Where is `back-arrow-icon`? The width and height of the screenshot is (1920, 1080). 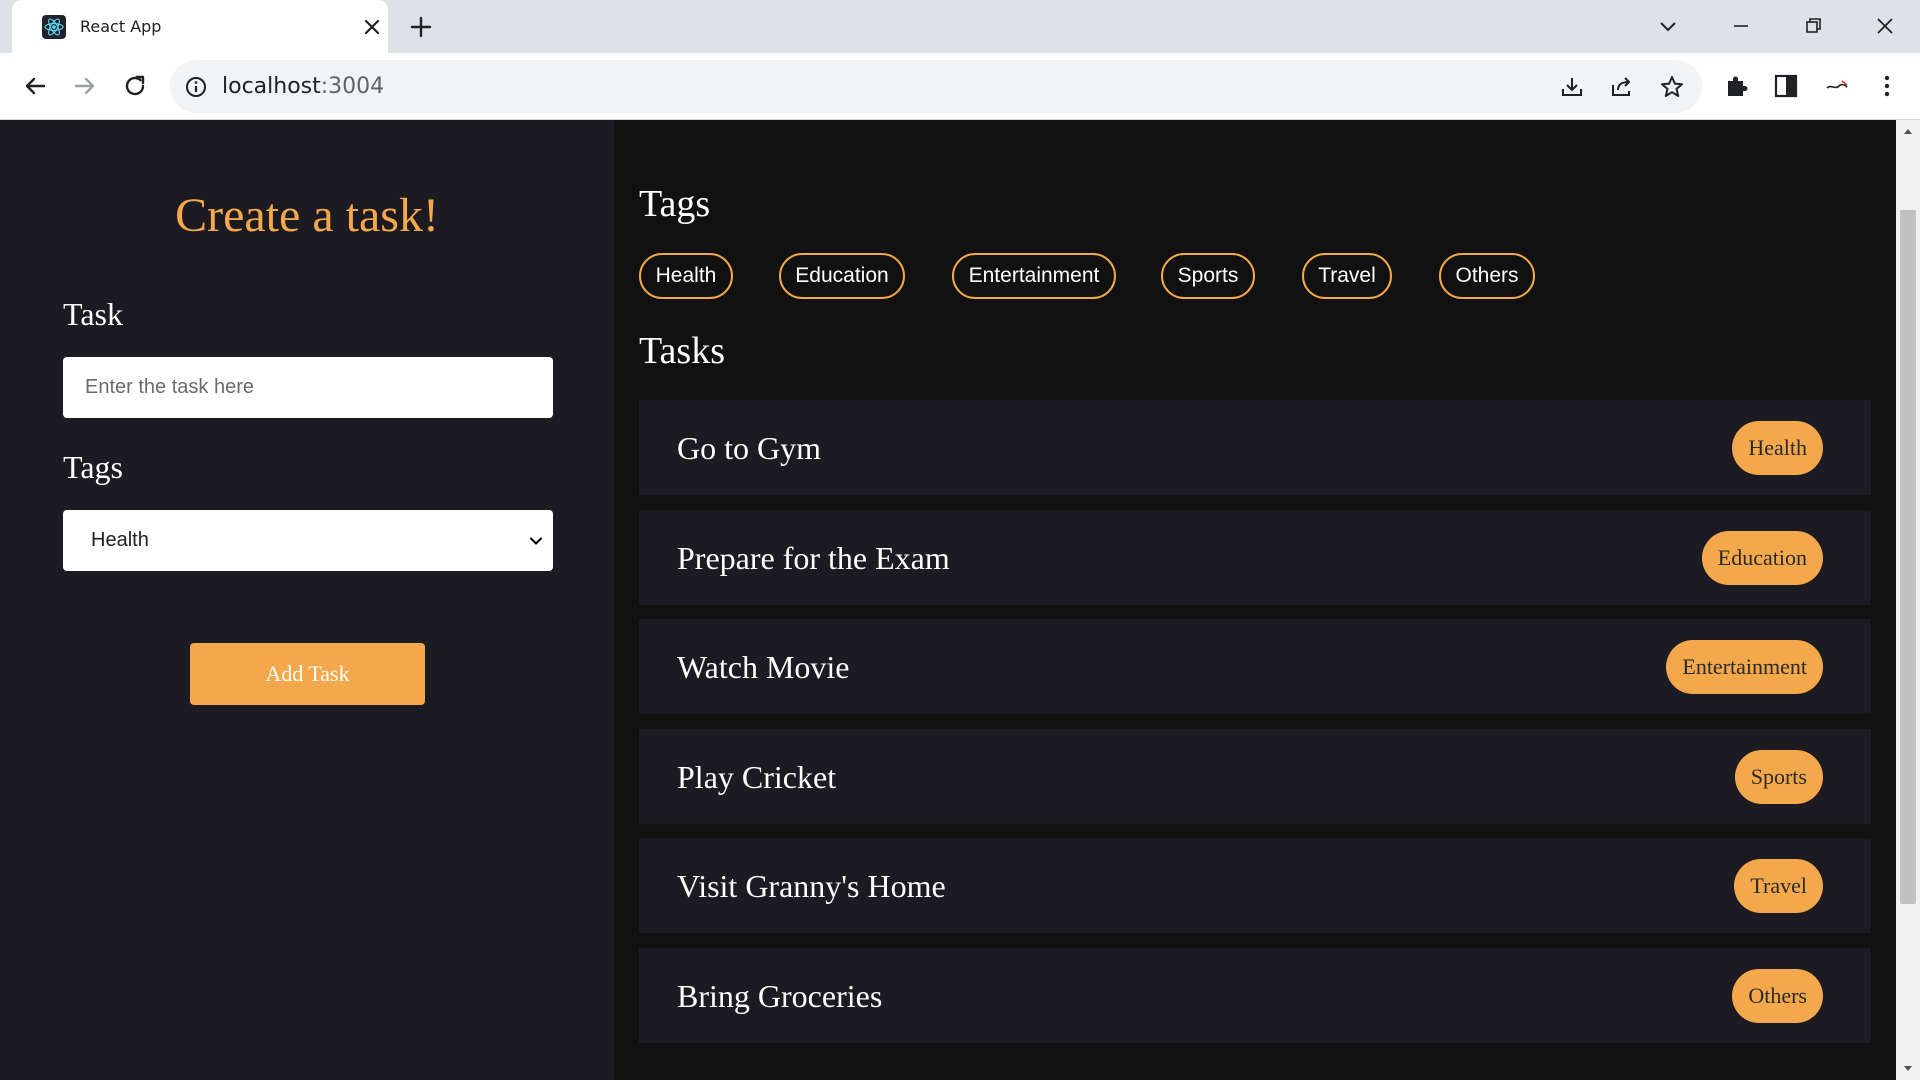 back-arrow-icon is located at coordinates (35, 86).